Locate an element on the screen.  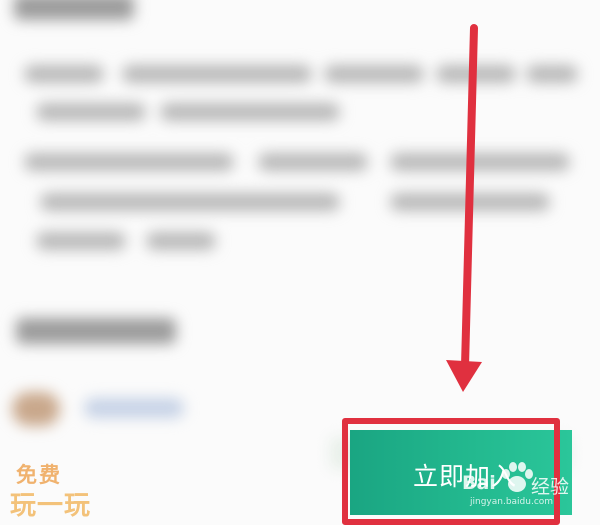
promo-play-text: 玩一玩 is located at coordinates (51, 506).